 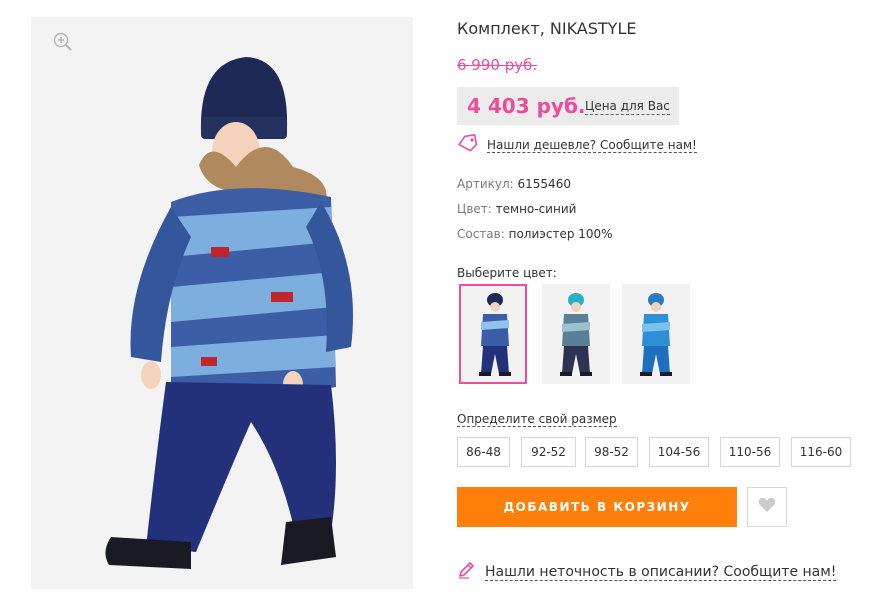 I want to click on price-box: 4 403 руб. Цена для Вас, so click(x=568, y=106).